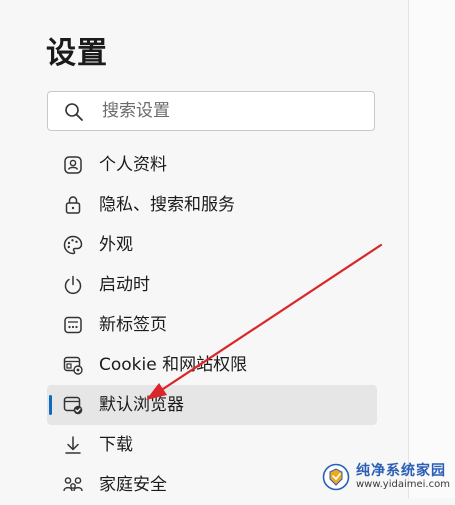 The height and width of the screenshot is (505, 455). What do you see at coordinates (77, 53) in the screenshot?
I see `page-title: 设置` at bounding box center [77, 53].